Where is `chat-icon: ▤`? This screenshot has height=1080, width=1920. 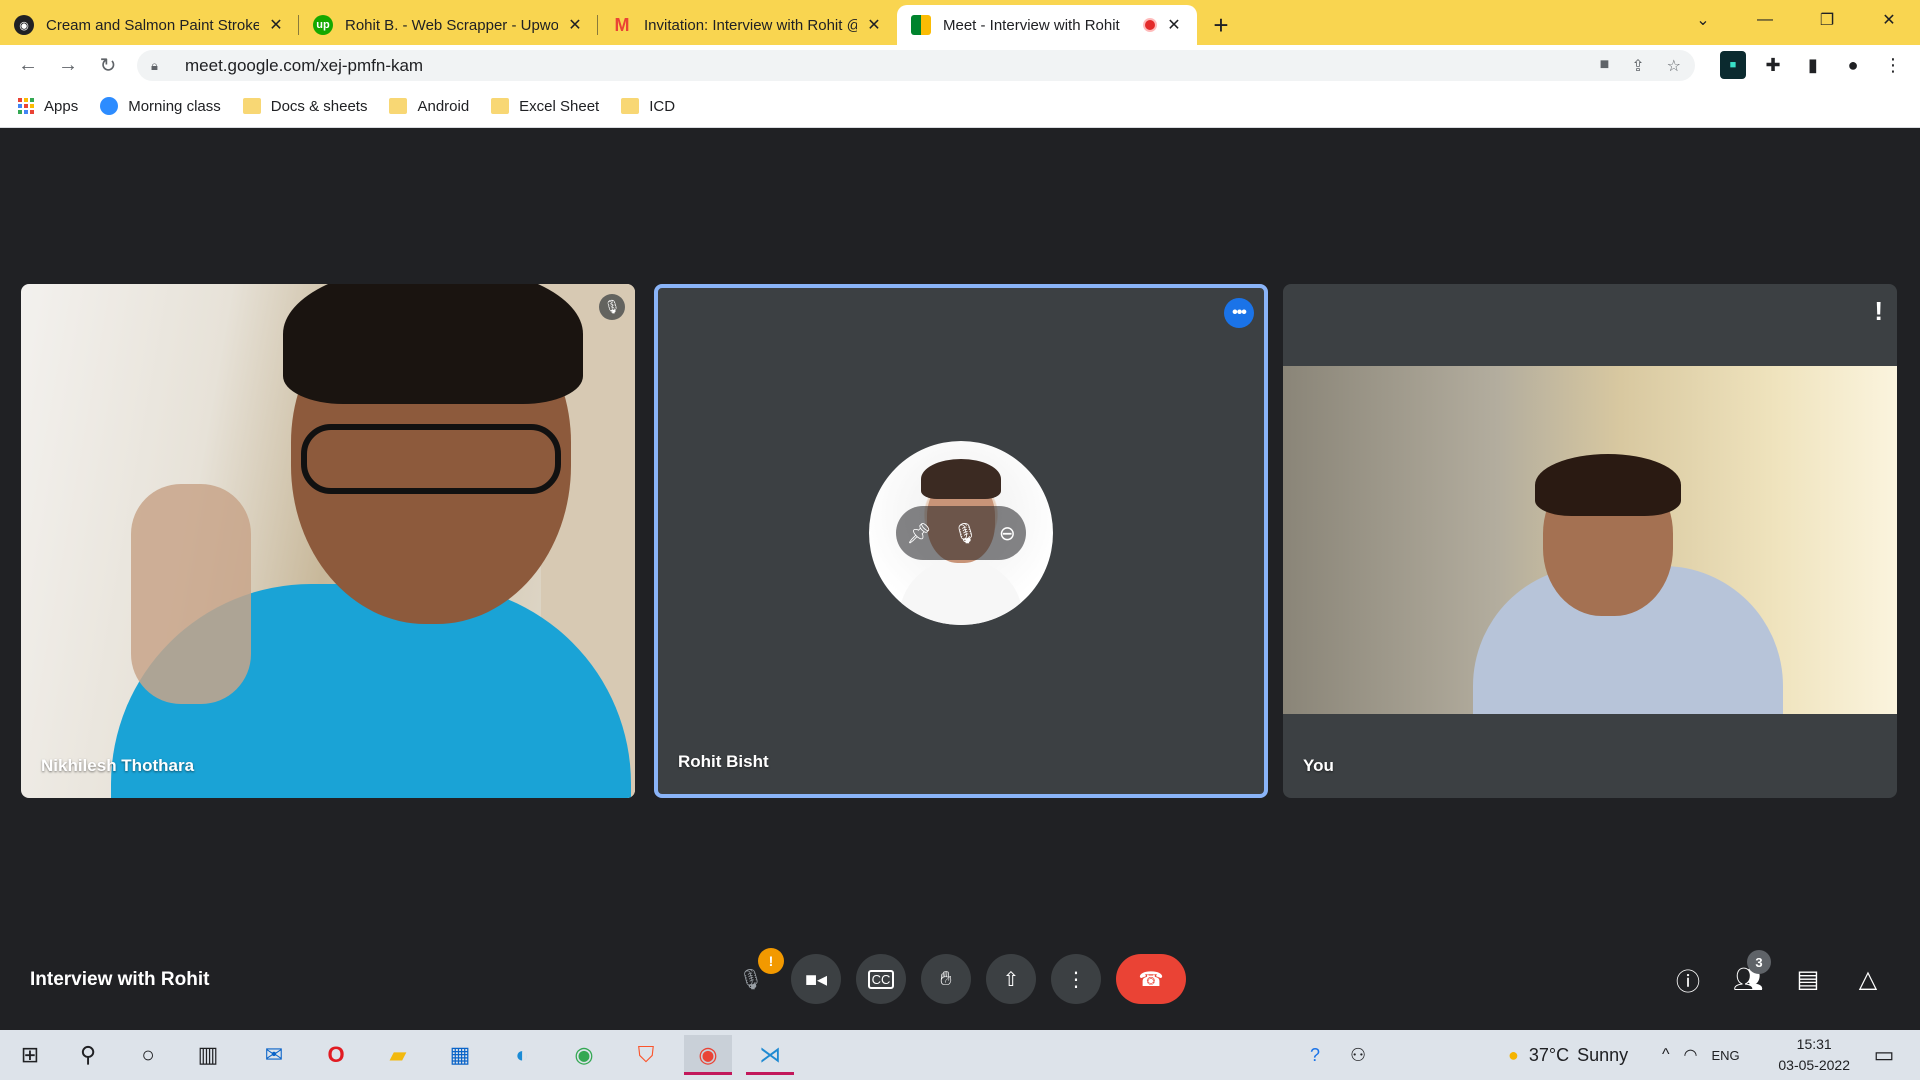
chat-icon: ▤ is located at coordinates (1808, 979).